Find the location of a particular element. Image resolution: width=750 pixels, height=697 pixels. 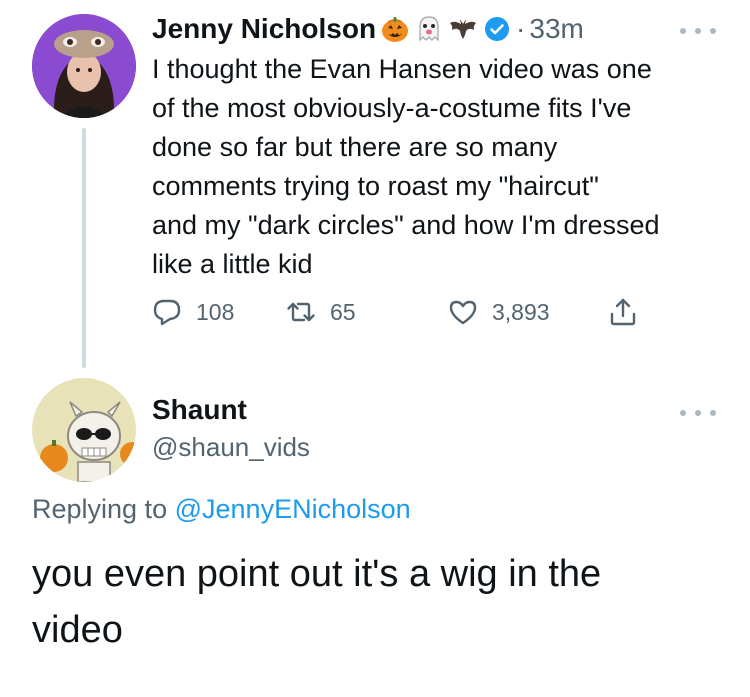

reply-button: 108 is located at coordinates (193, 312).